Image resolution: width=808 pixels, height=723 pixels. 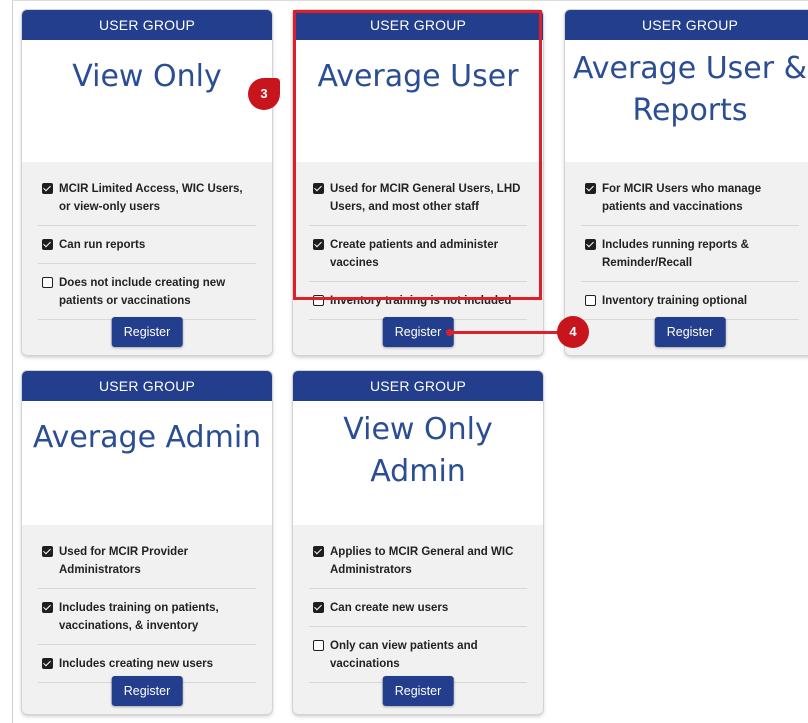 What do you see at coordinates (675, 301) in the screenshot?
I see `feature-text: Inventory training optional` at bounding box center [675, 301].